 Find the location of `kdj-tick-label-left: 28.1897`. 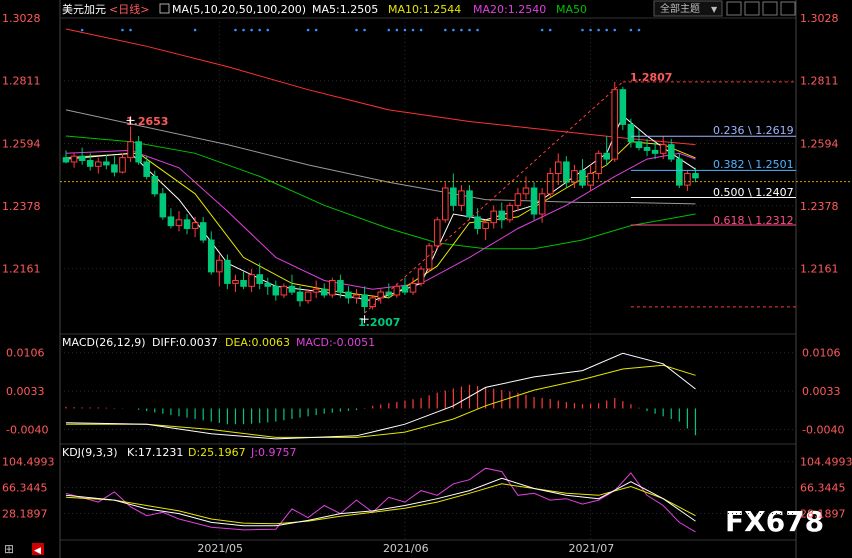

kdj-tick-label-left: 28.1897 is located at coordinates (25, 513).